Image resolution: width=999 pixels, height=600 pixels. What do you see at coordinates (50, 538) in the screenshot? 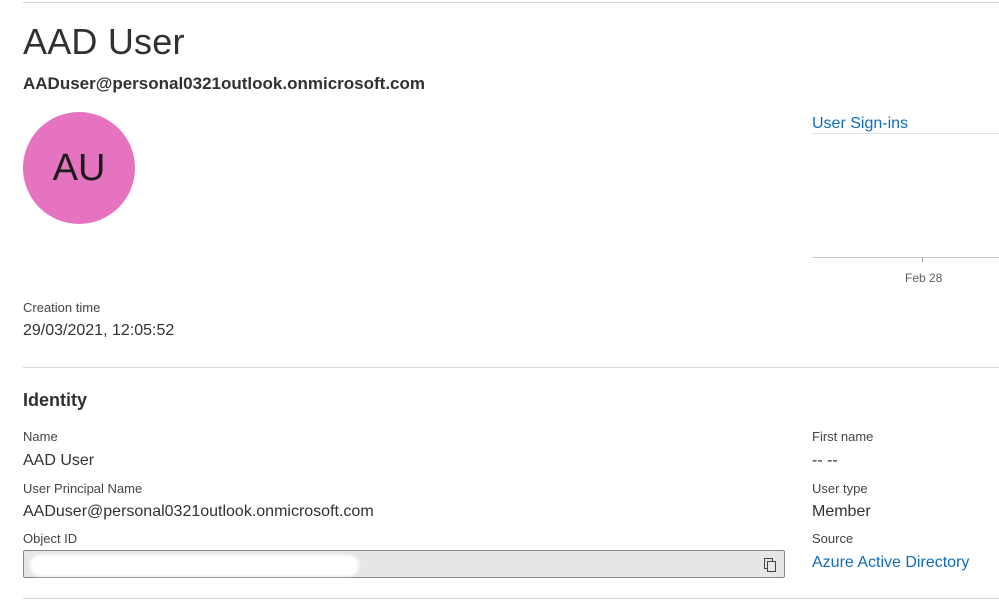
I see `object-id-label: Object ID` at bounding box center [50, 538].